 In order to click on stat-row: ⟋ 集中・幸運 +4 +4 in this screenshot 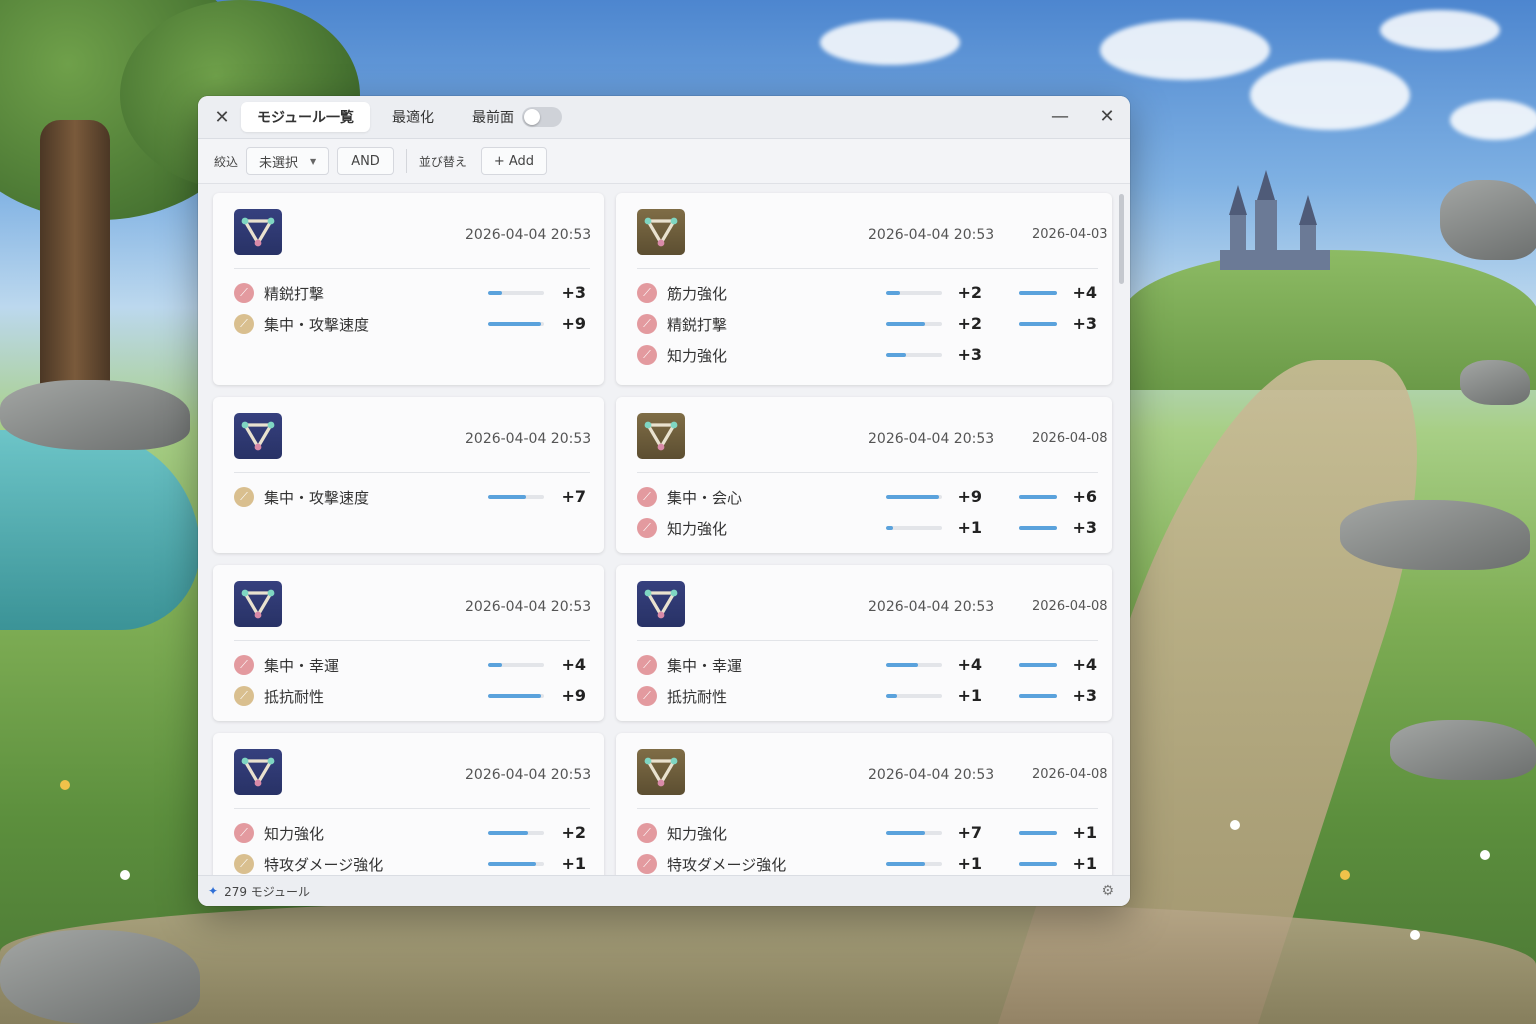, I will do `click(867, 665)`.